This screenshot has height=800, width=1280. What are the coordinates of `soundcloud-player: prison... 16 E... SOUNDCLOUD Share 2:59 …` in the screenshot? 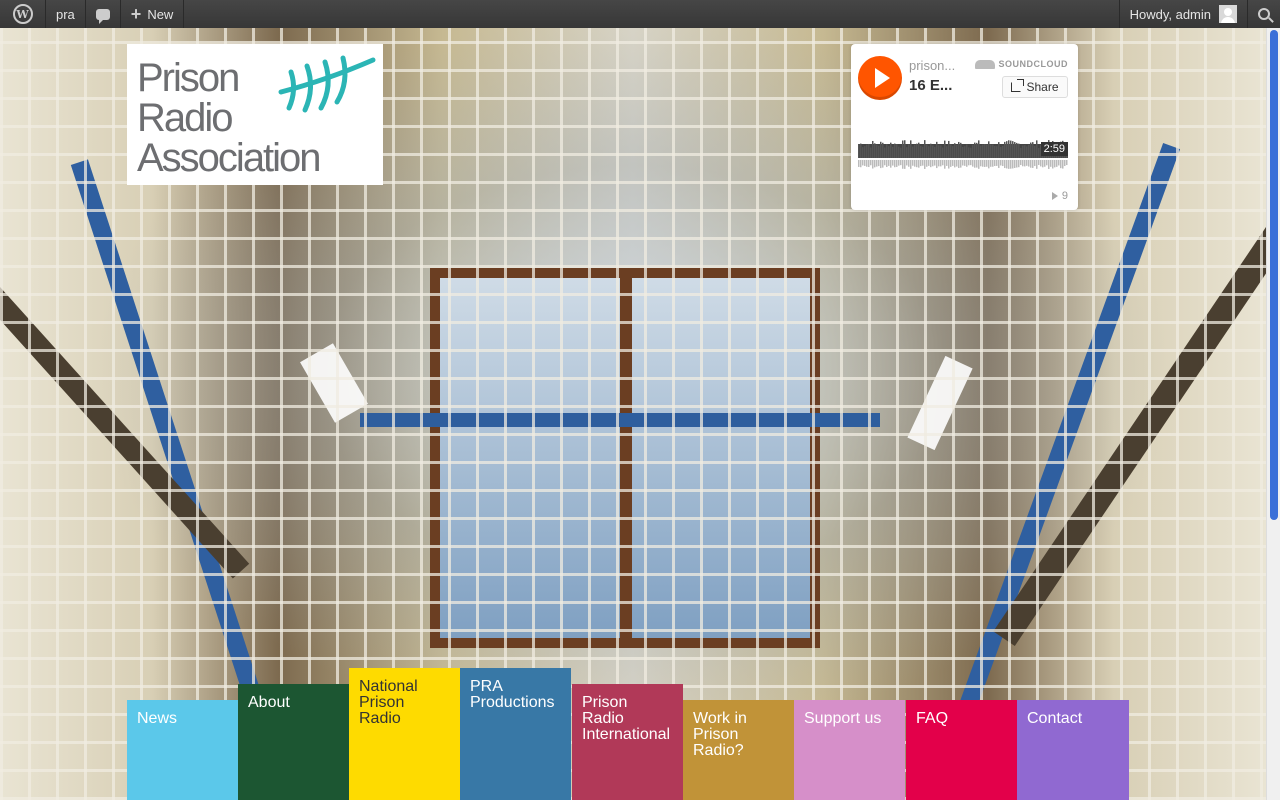 It's located at (964, 127).